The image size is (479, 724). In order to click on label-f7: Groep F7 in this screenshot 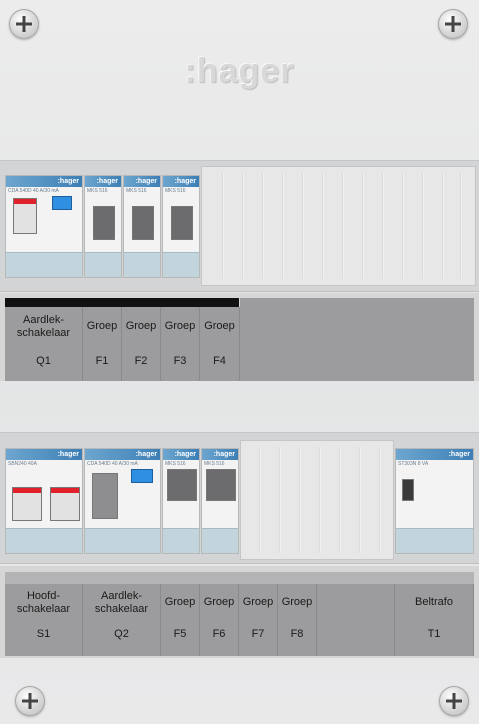, I will do `click(258, 620)`.